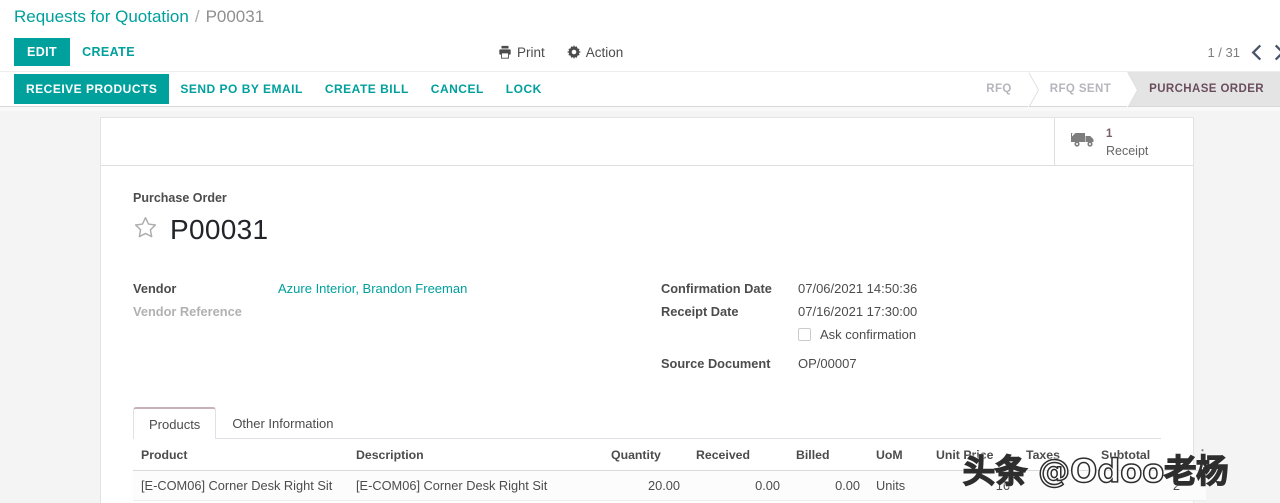 The image size is (1280, 503). I want to click on pager-previous-button, so click(1256, 52).